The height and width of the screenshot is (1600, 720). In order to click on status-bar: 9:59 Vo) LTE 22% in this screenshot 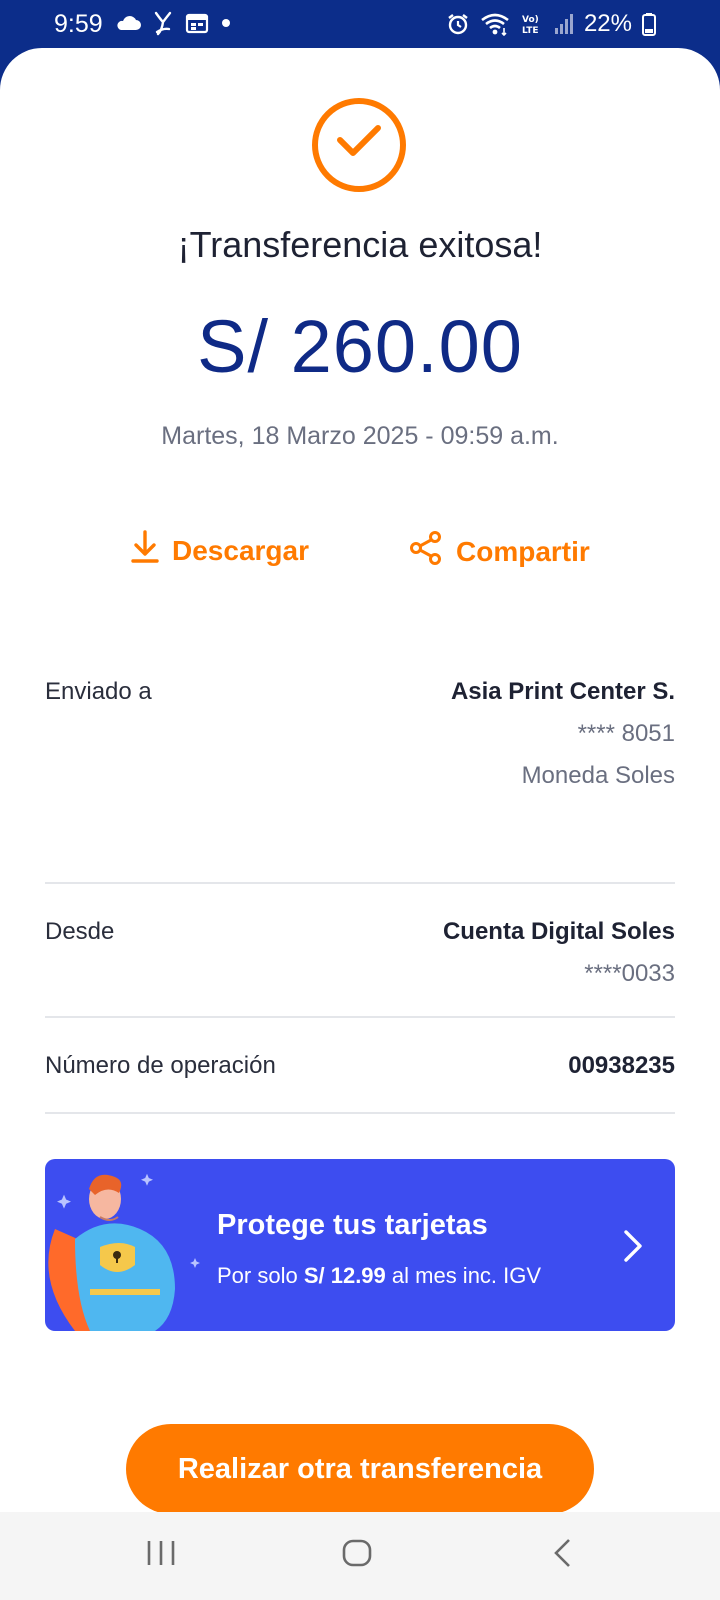, I will do `click(360, 25)`.